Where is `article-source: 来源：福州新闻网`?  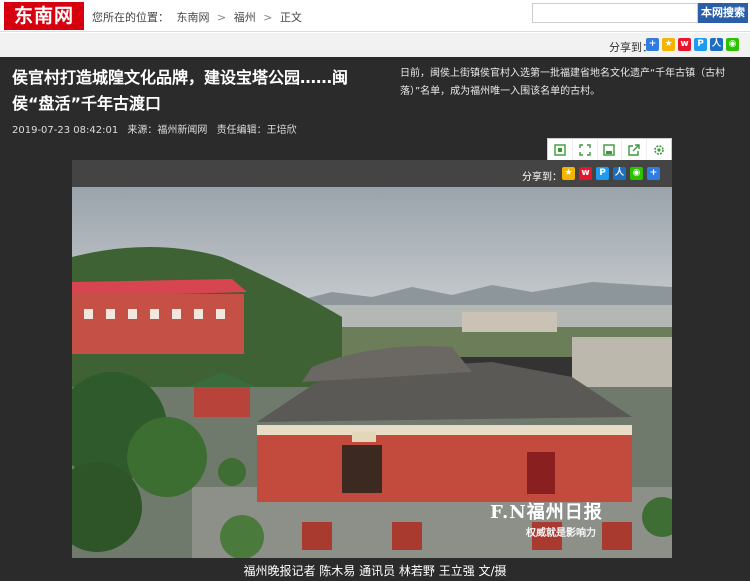 article-source: 来源：福州新闻网 is located at coordinates (167, 130).